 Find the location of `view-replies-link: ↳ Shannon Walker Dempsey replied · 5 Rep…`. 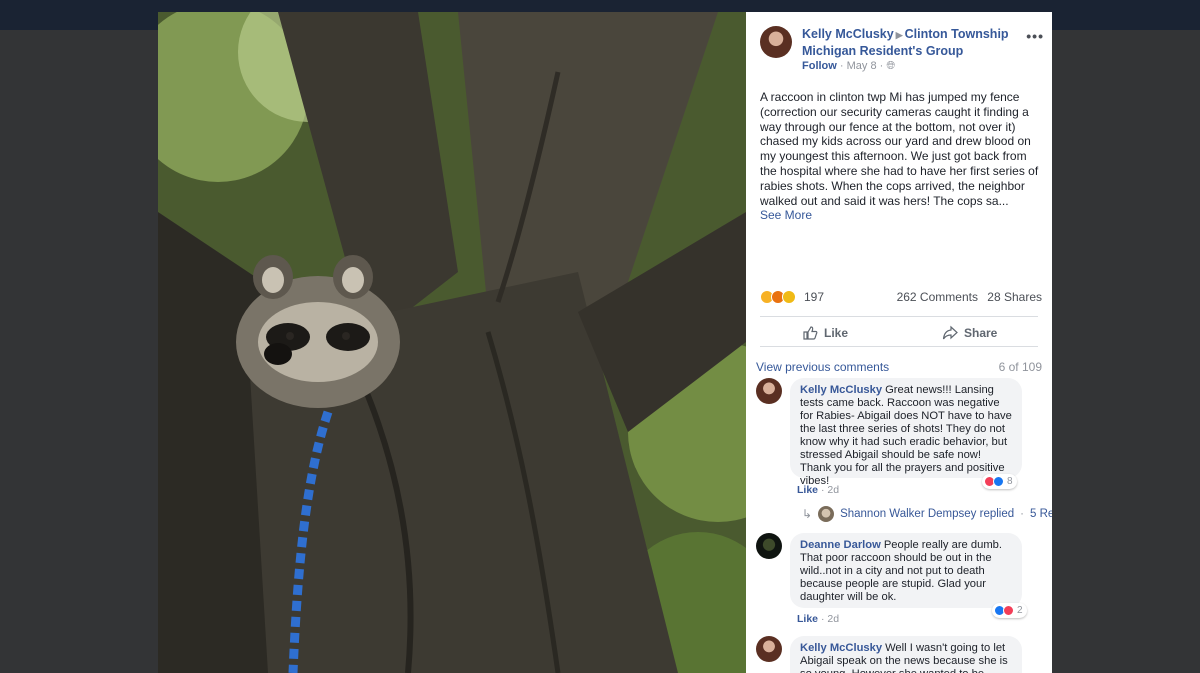

view-replies-link: ↳ Shannon Walker Dempsey replied · 5 Rep… is located at coordinates (927, 514).